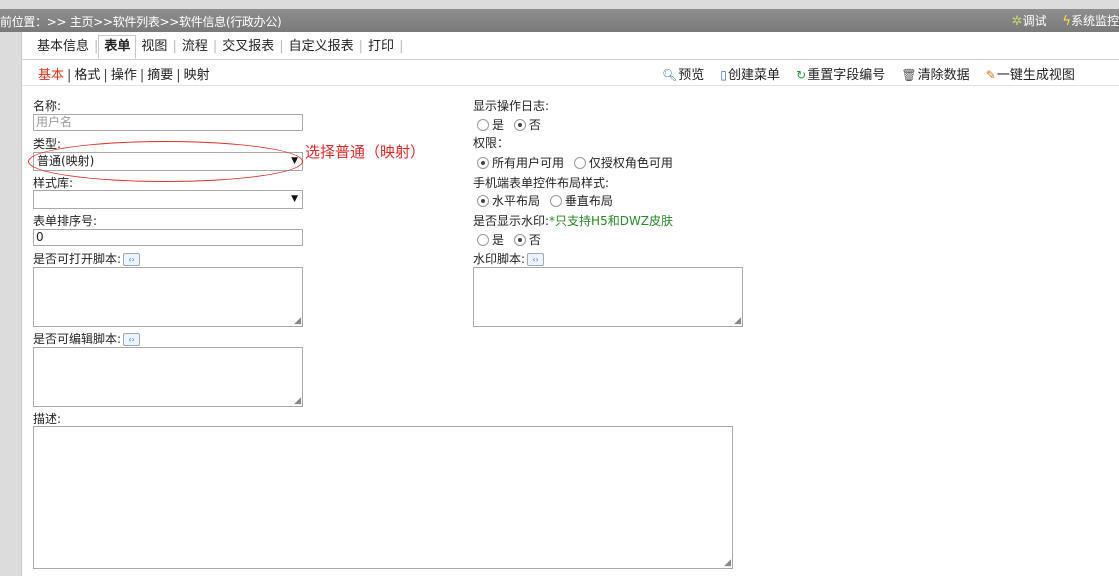  I want to click on perm-radio-group: 所有用户可用 仅授权角色可用, so click(578, 162).